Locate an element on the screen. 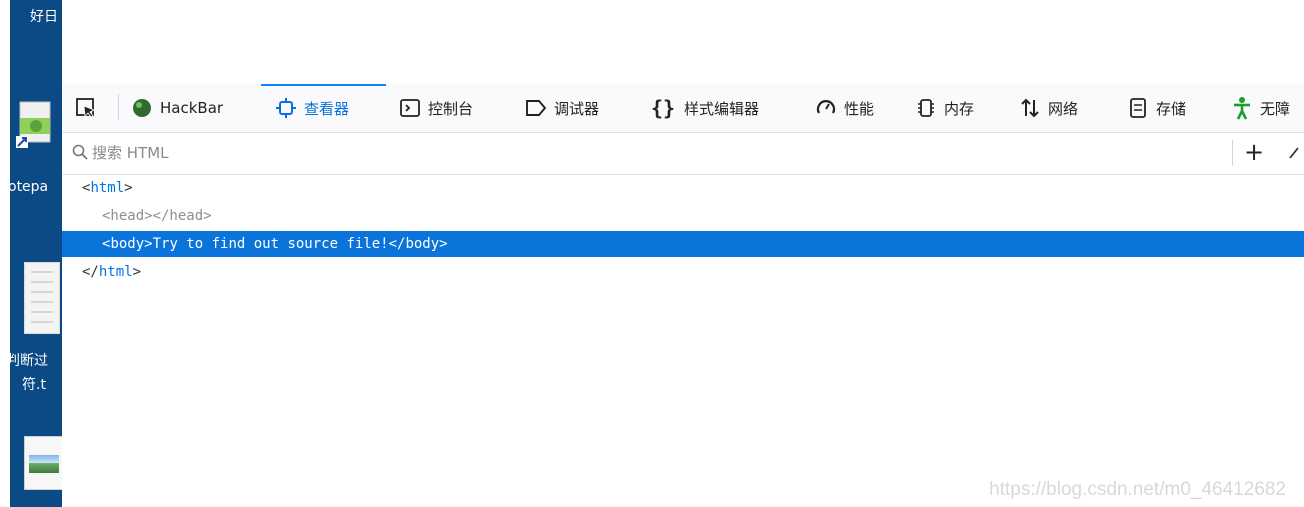 The height and width of the screenshot is (507, 1304). tab-memory: 内存 is located at coordinates (944, 108).